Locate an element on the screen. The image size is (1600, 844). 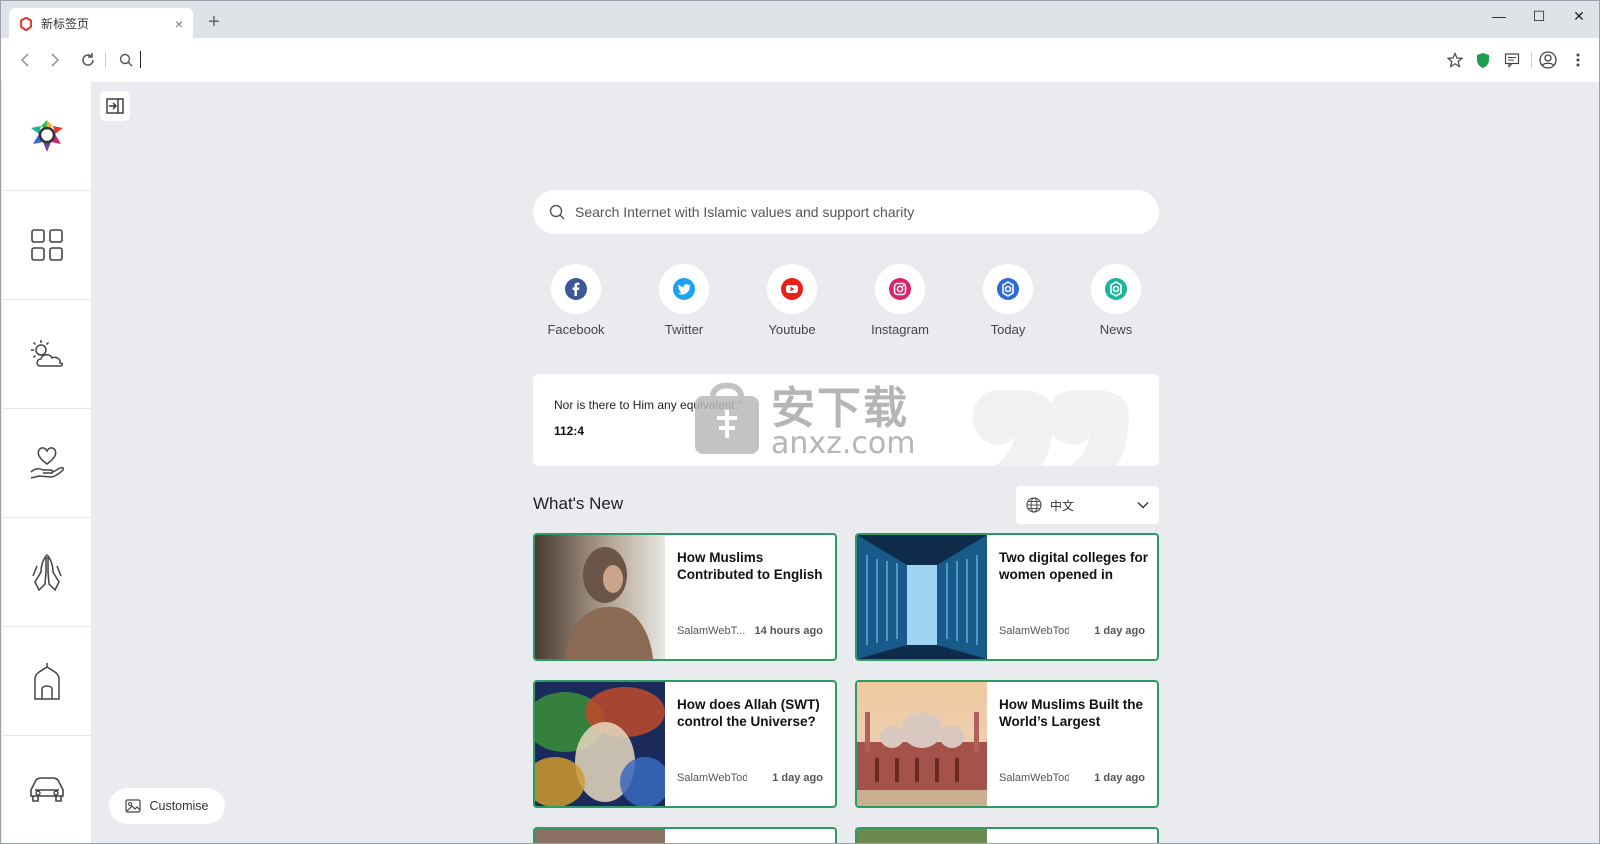
customise-label: Customise is located at coordinates (179, 806).